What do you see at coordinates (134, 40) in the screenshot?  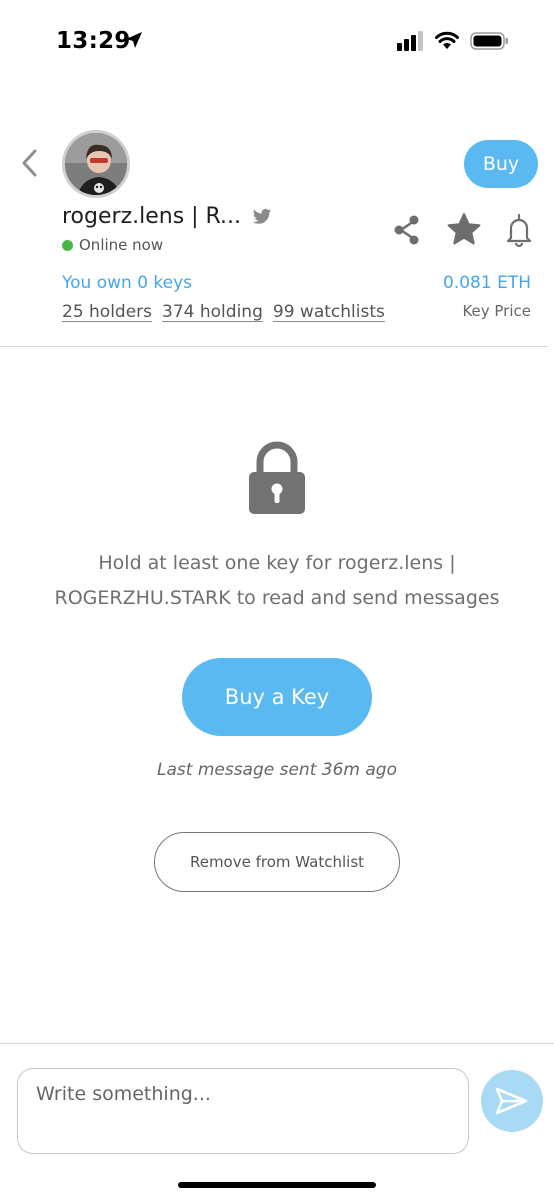 I see `location-arrow-icon` at bounding box center [134, 40].